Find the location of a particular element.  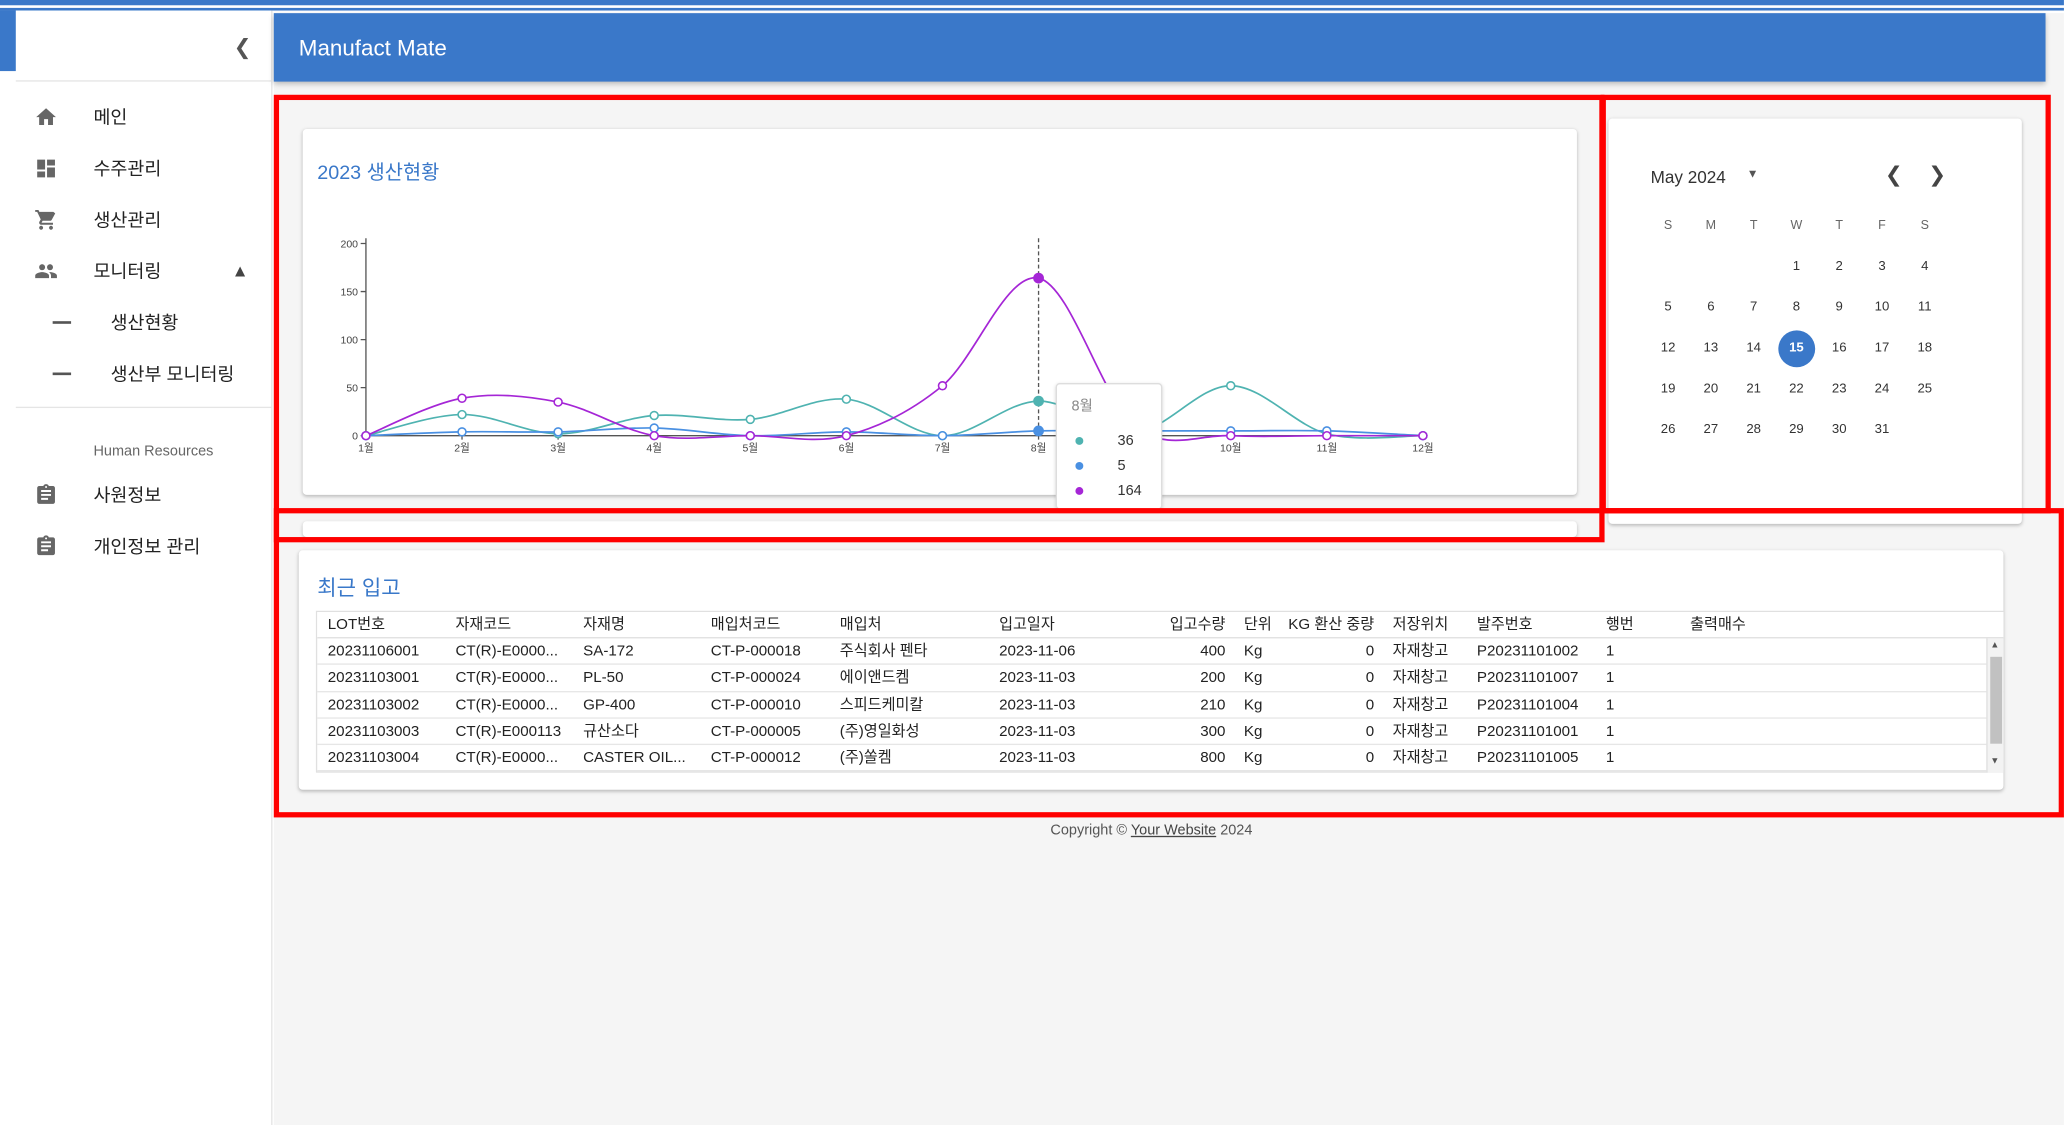

column-header: 행번 is located at coordinates (1637, 624).